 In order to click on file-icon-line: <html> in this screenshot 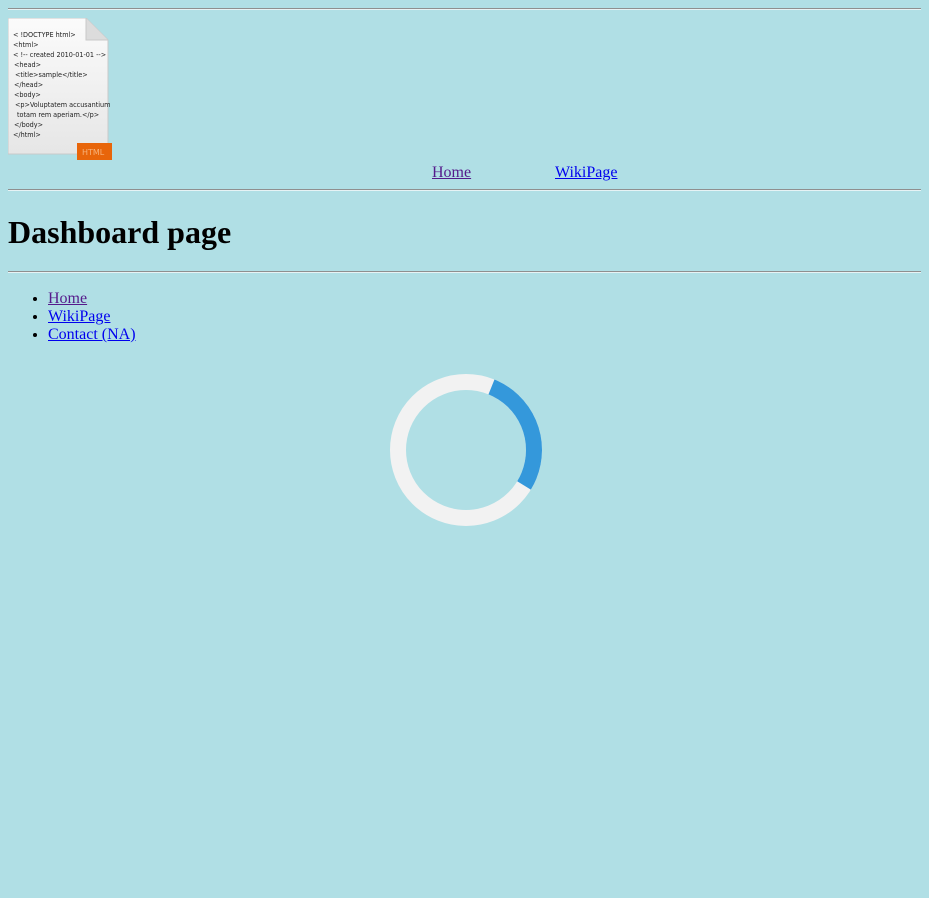, I will do `click(26, 44)`.